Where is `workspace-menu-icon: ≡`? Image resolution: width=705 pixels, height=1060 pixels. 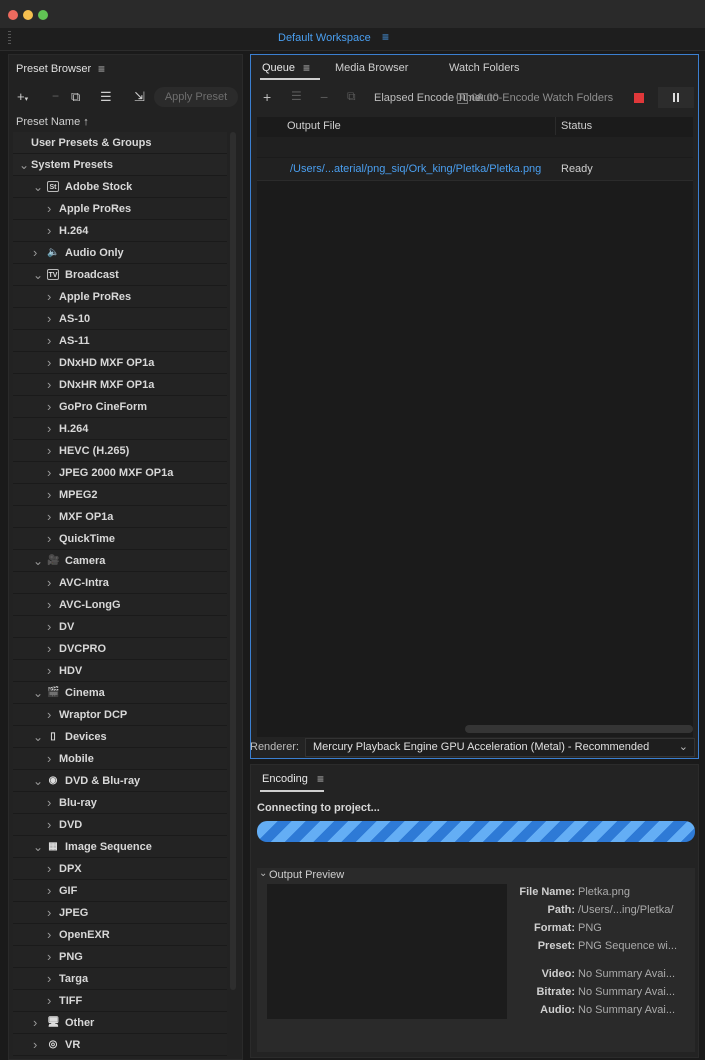 workspace-menu-icon: ≡ is located at coordinates (385, 37).